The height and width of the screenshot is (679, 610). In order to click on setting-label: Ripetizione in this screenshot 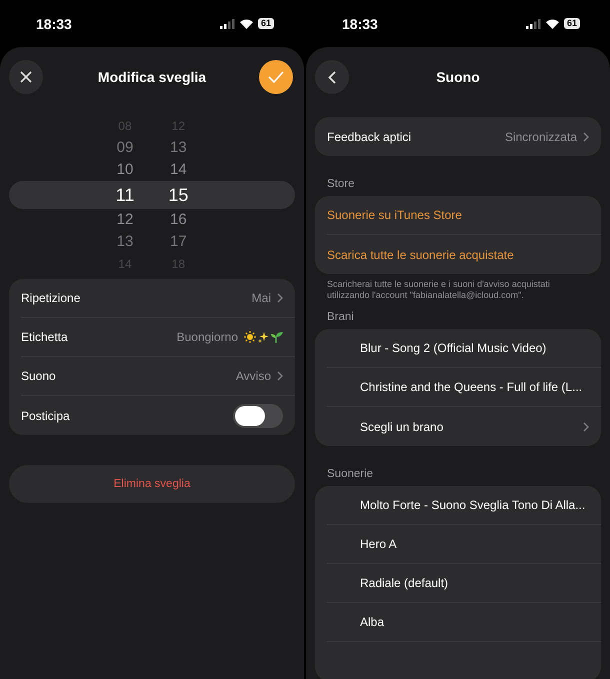, I will do `click(50, 298)`.